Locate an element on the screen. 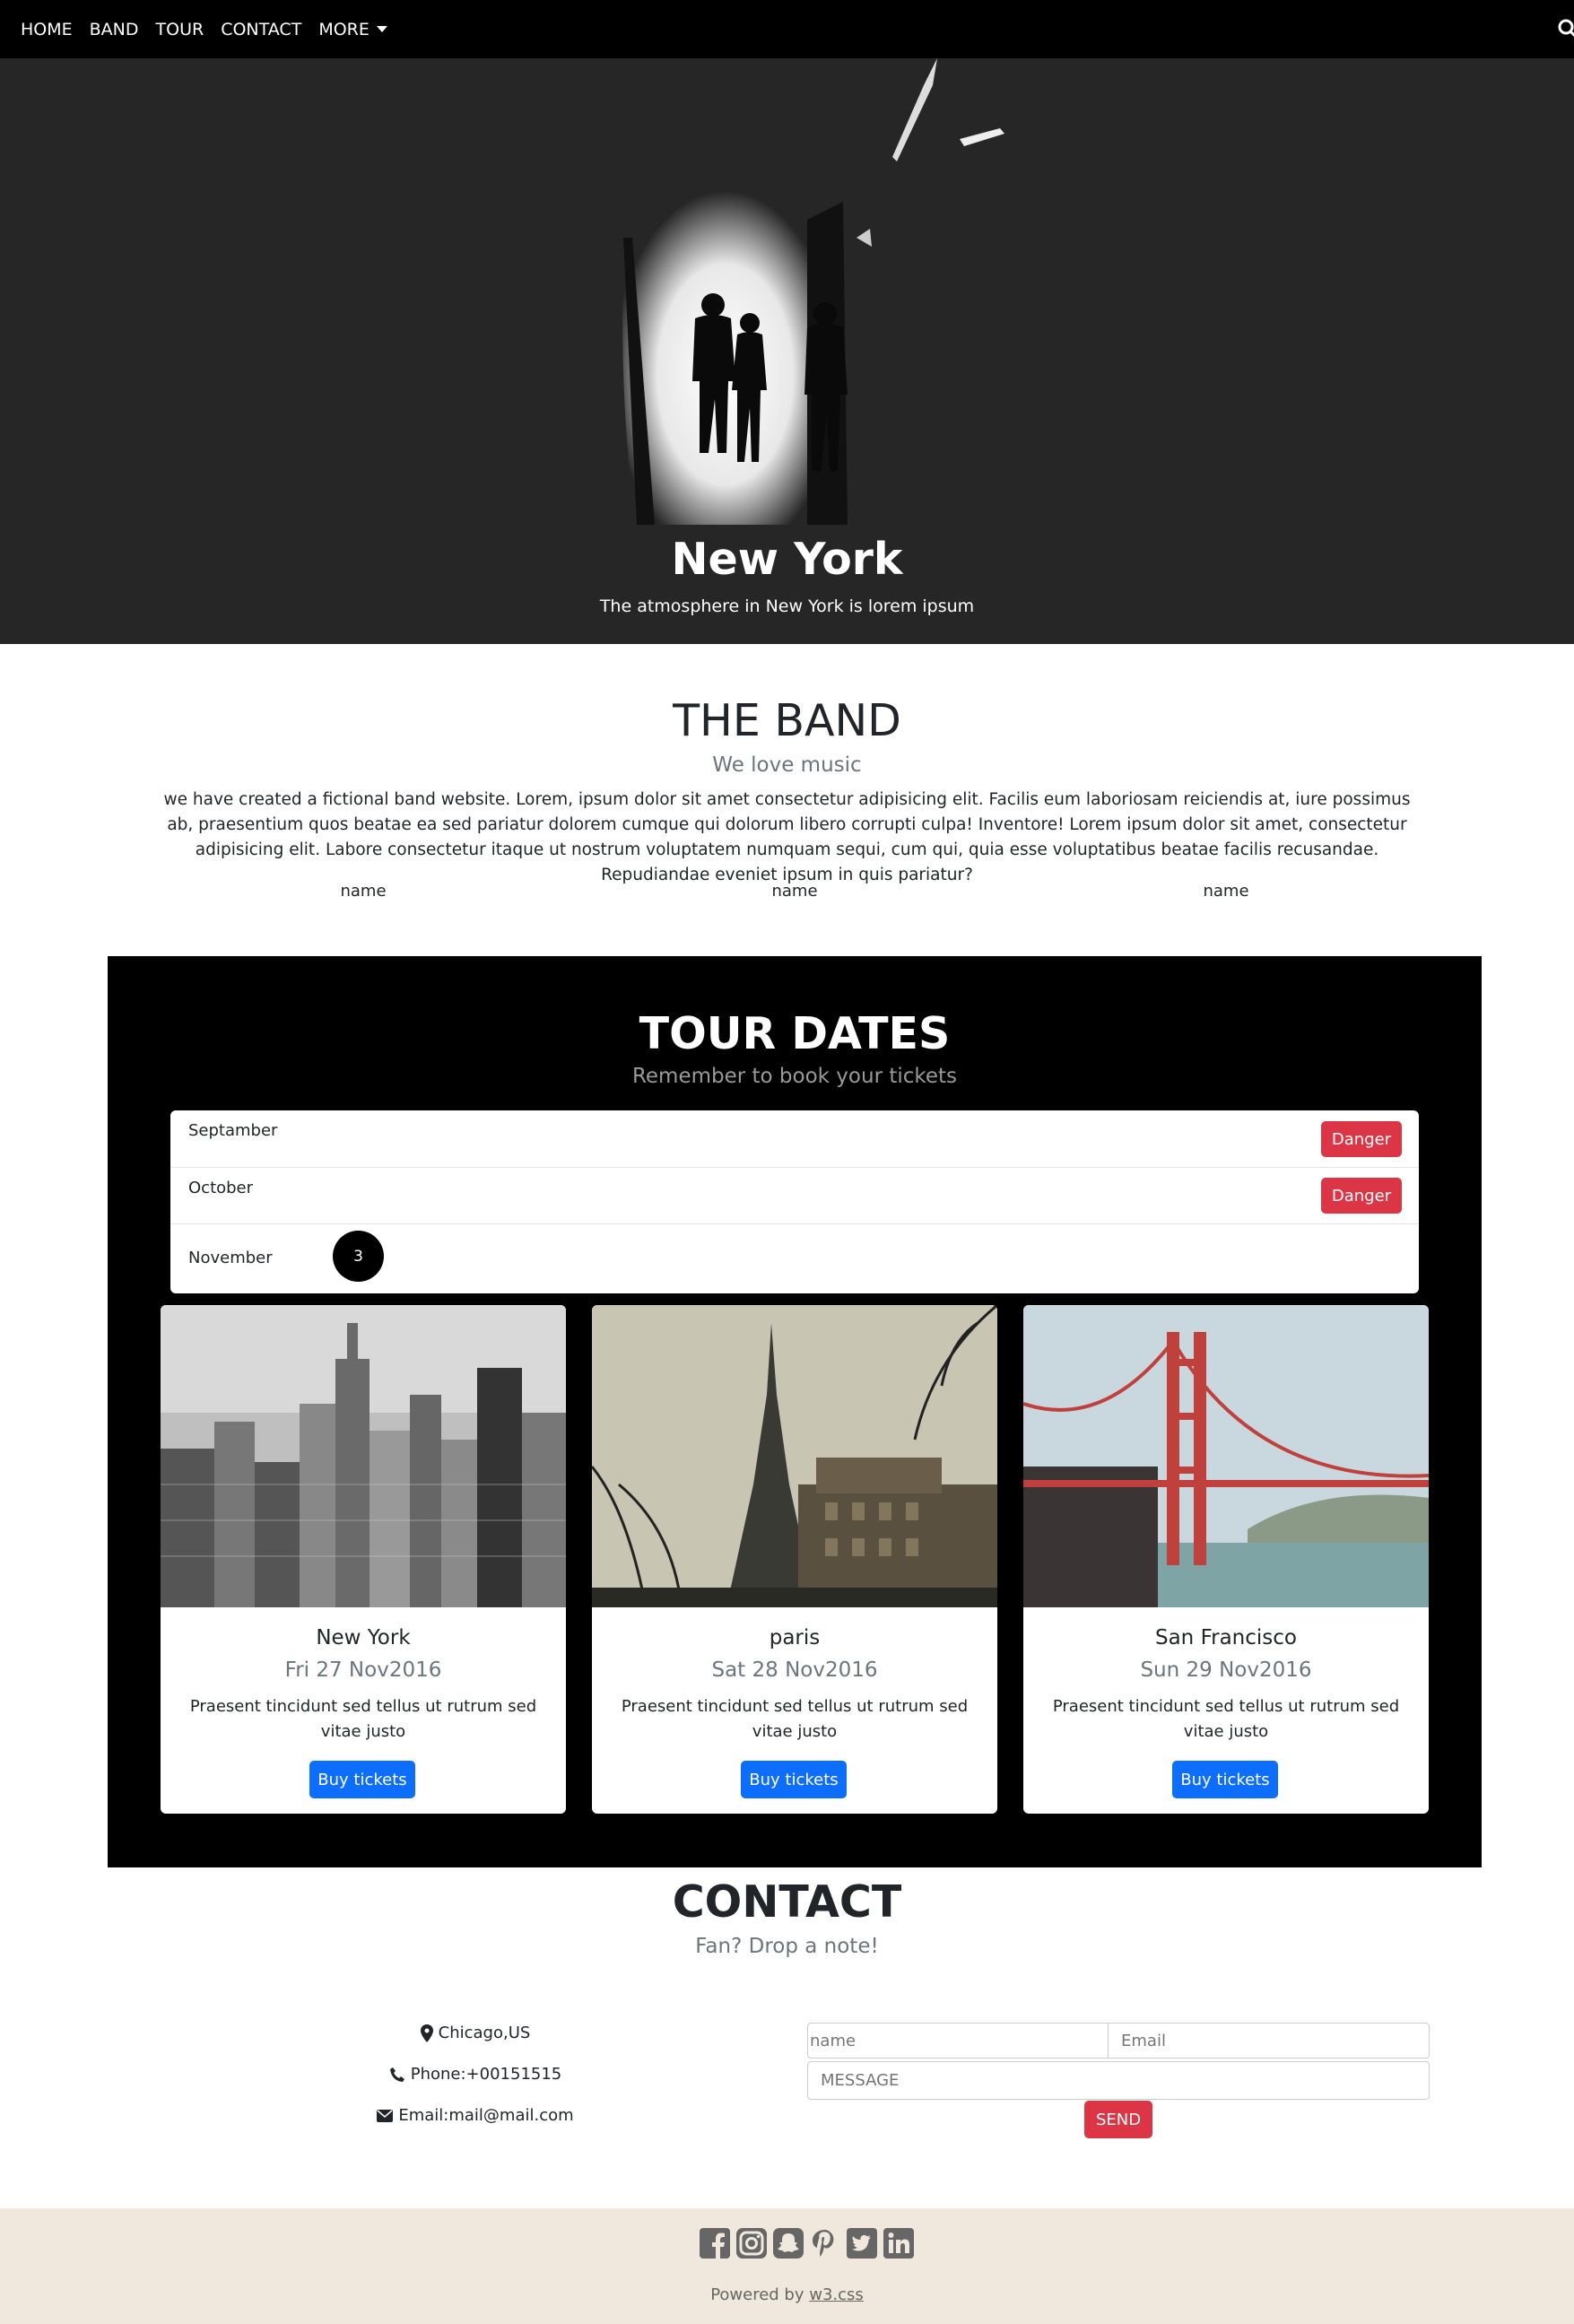 This screenshot has width=1574, height=2324. band-subtitle: We love music is located at coordinates (787, 765).